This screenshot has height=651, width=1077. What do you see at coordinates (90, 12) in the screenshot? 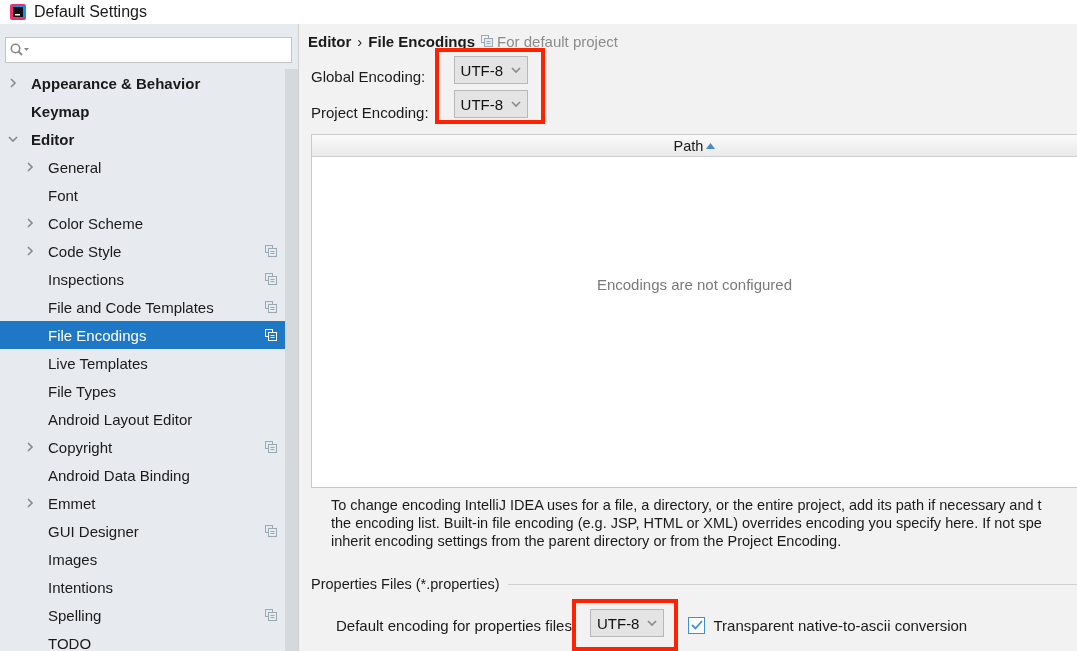
I see `window-title: Default Settings` at bounding box center [90, 12].